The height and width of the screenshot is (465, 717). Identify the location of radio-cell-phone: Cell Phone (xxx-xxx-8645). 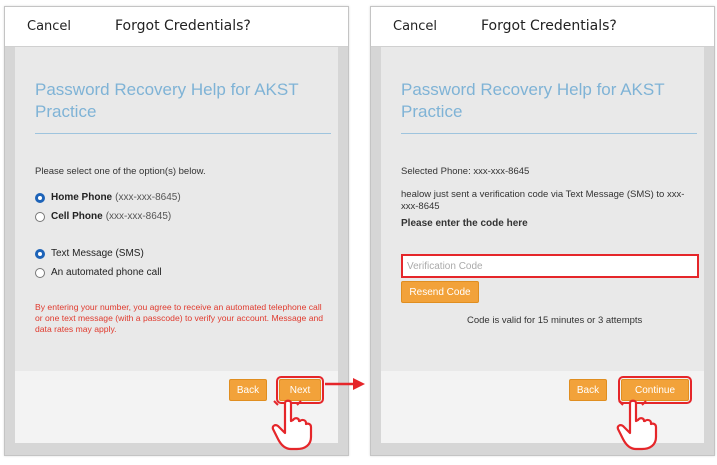
(103, 216).